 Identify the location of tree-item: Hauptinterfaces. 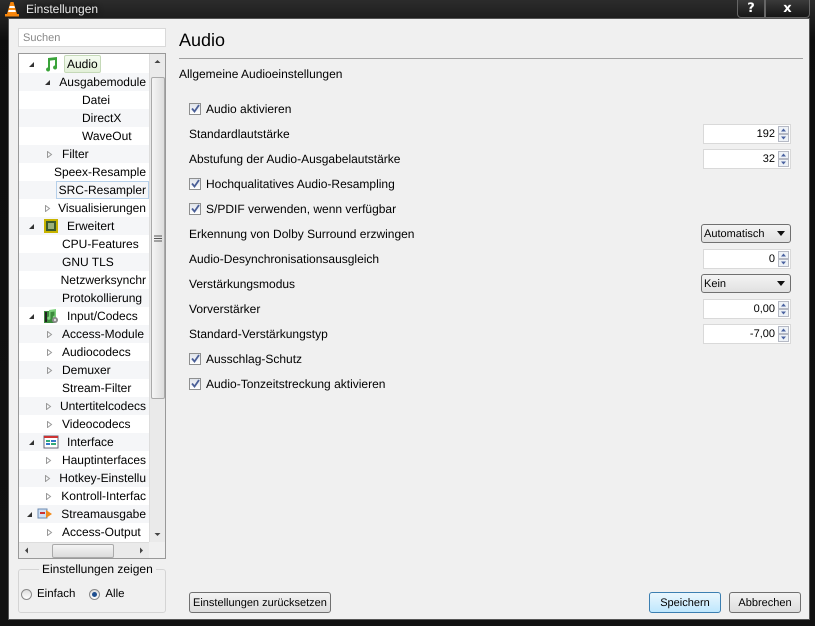
(103, 460).